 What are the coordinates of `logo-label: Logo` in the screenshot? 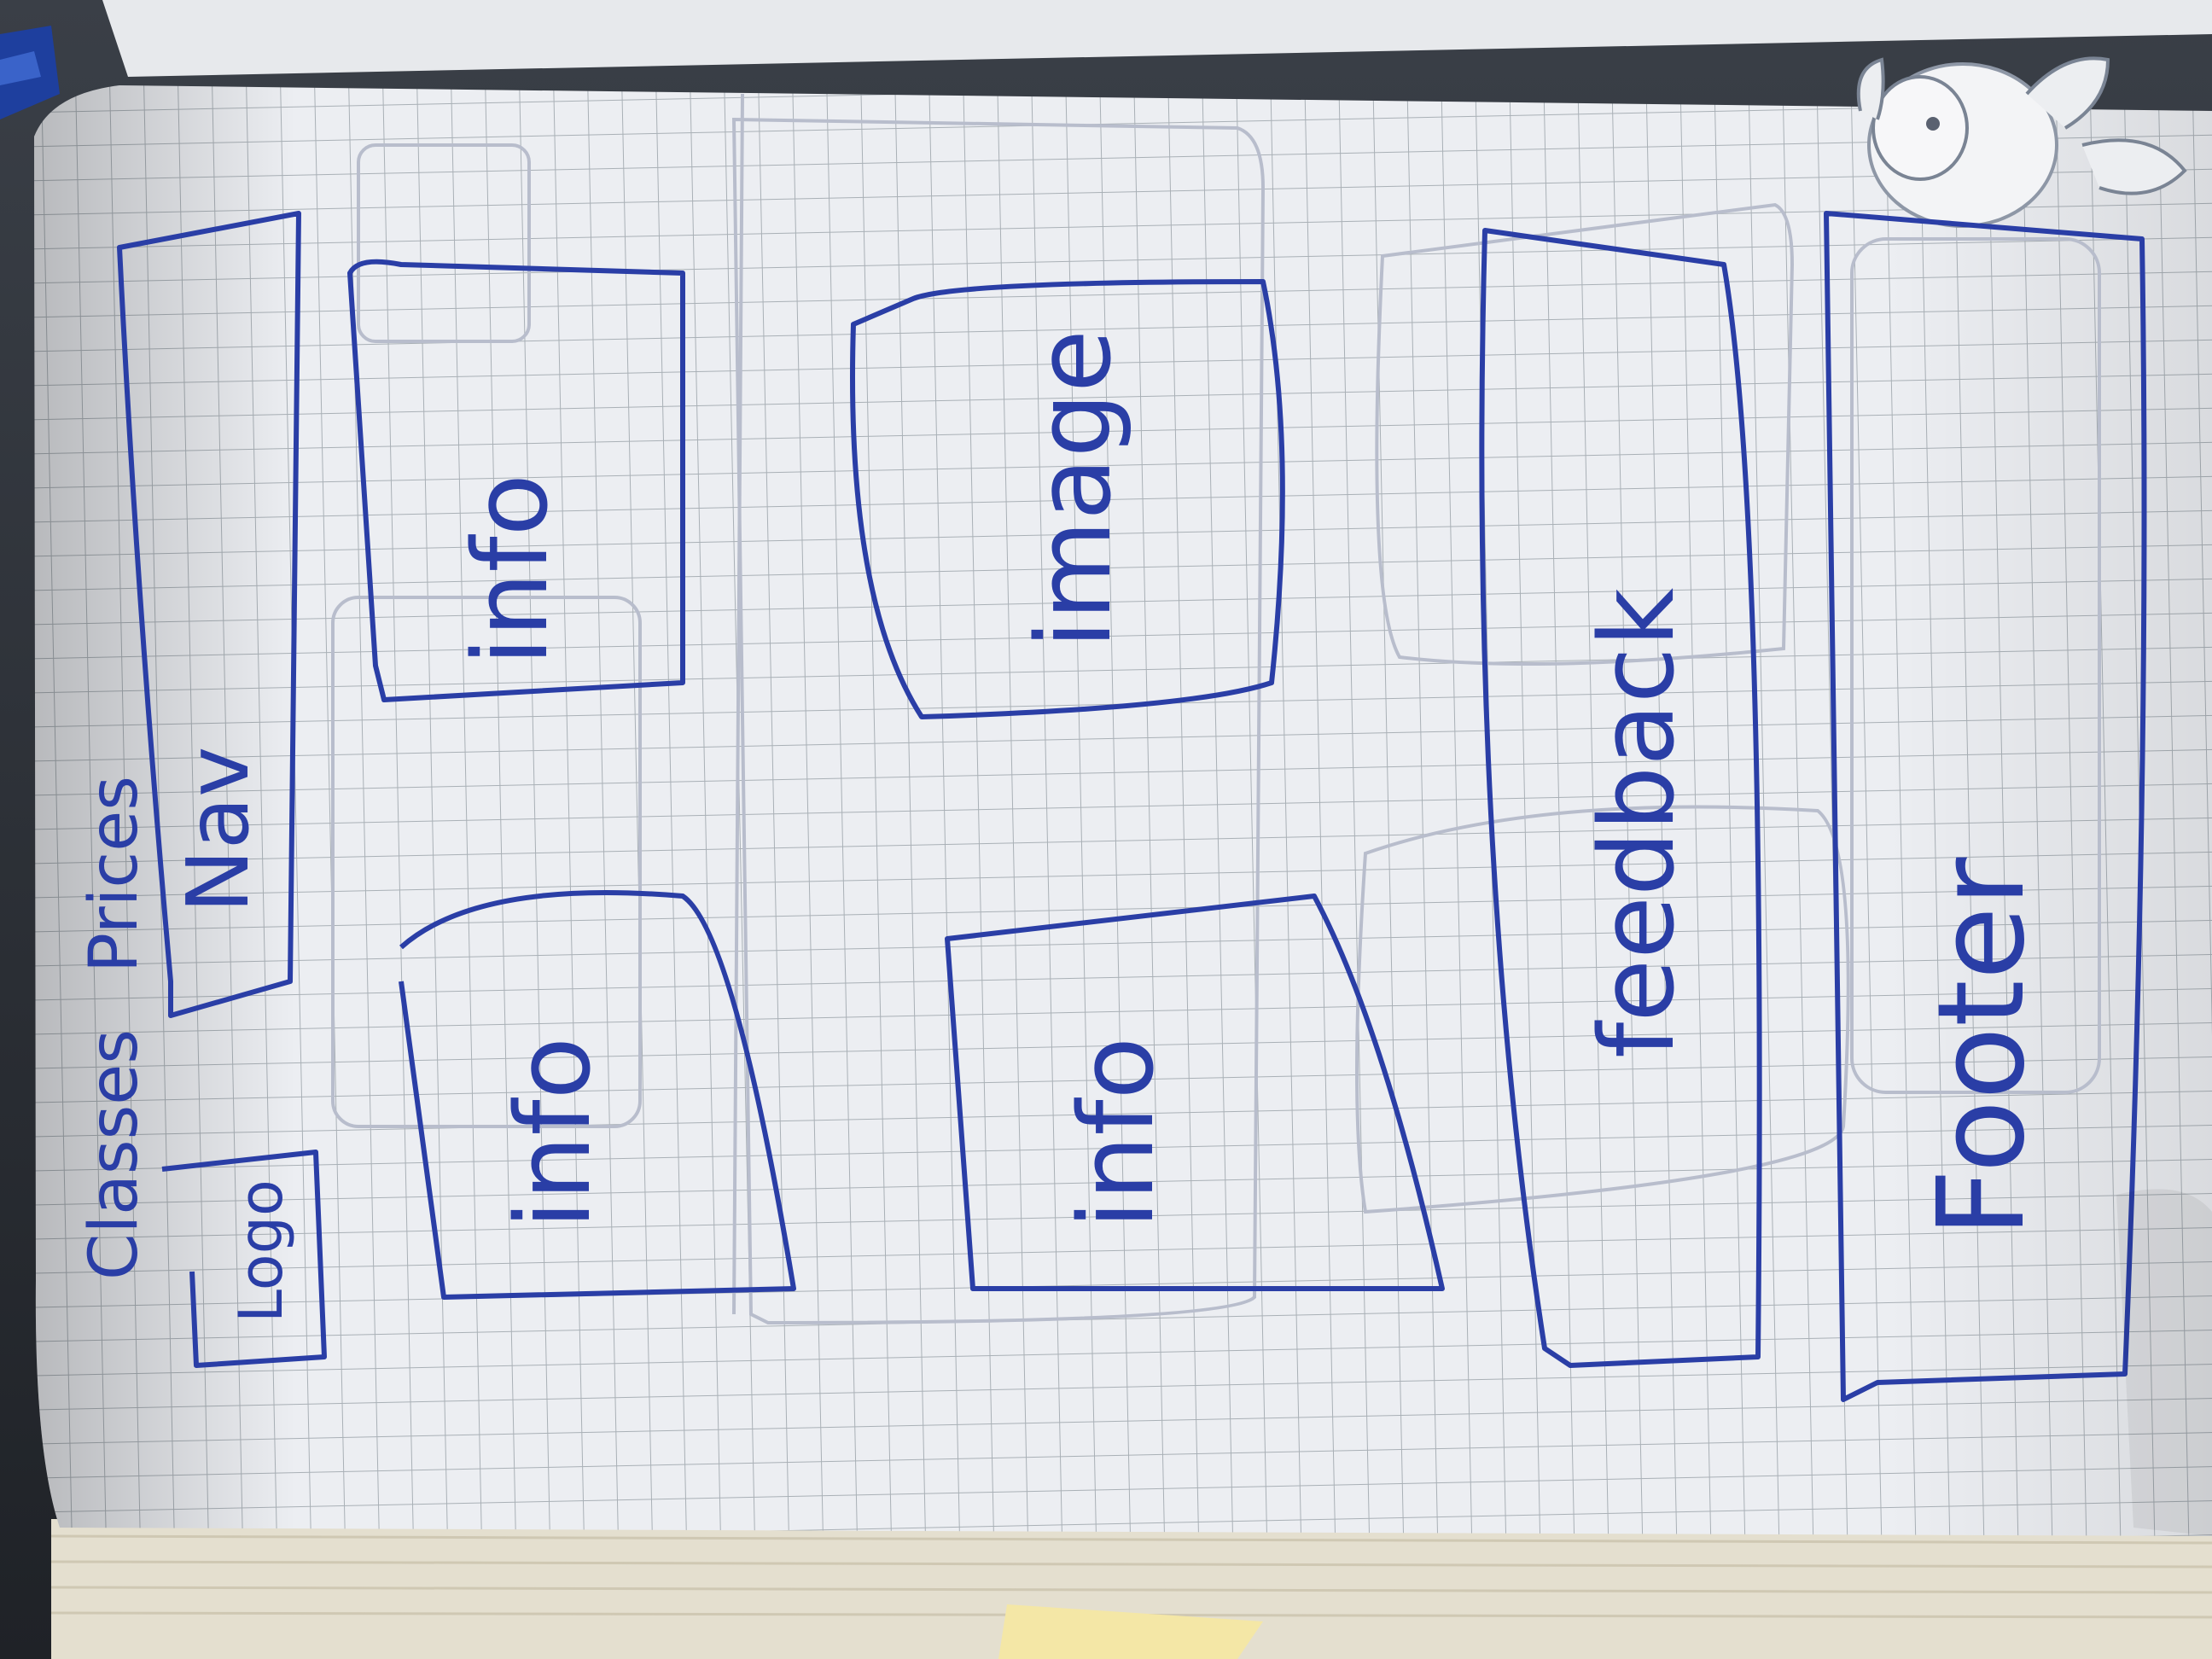 It's located at (261, 1251).